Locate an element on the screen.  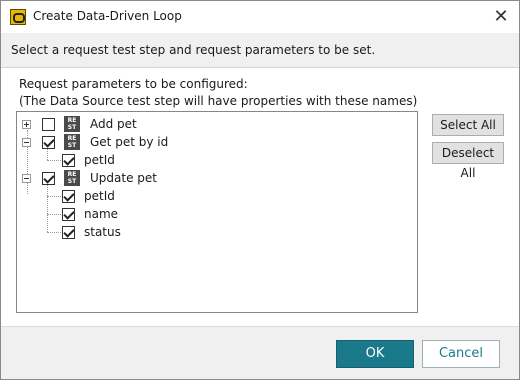
tree-item-add-pet: RE ST Add pet is located at coordinates (79, 124).